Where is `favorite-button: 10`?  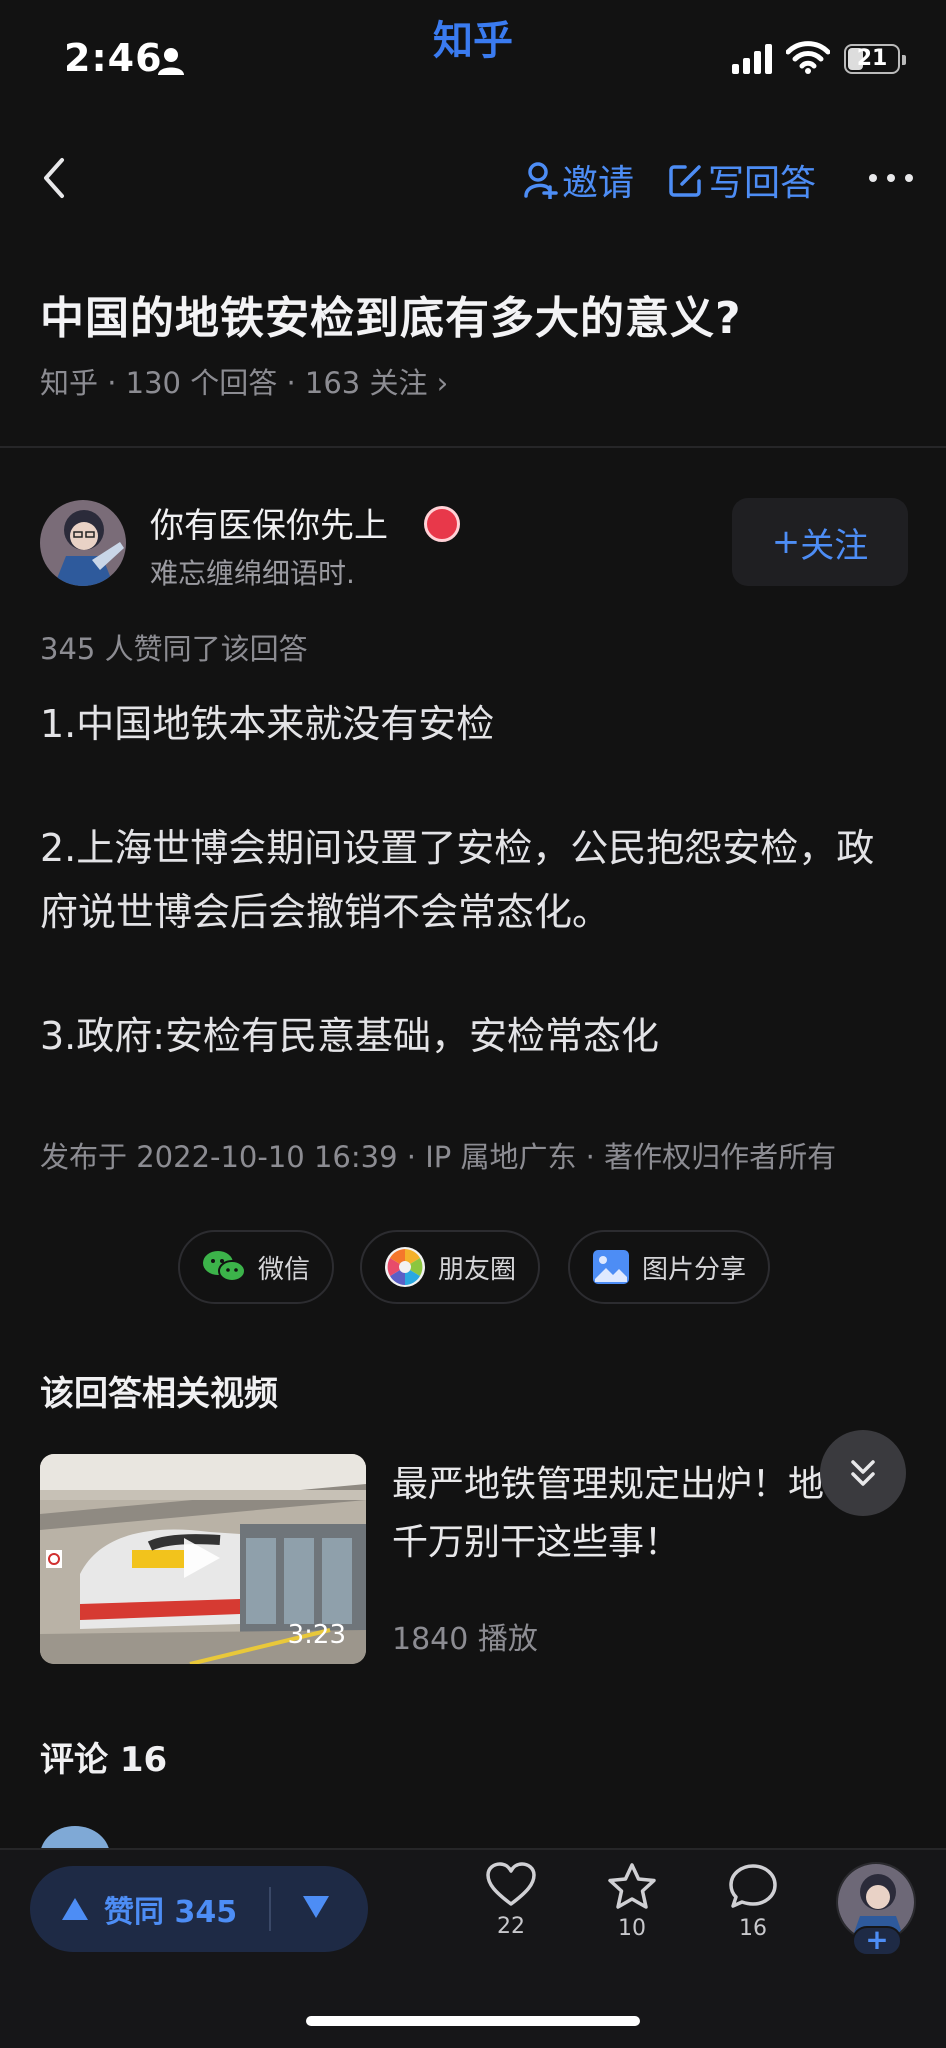 favorite-button: 10 is located at coordinates (632, 1901).